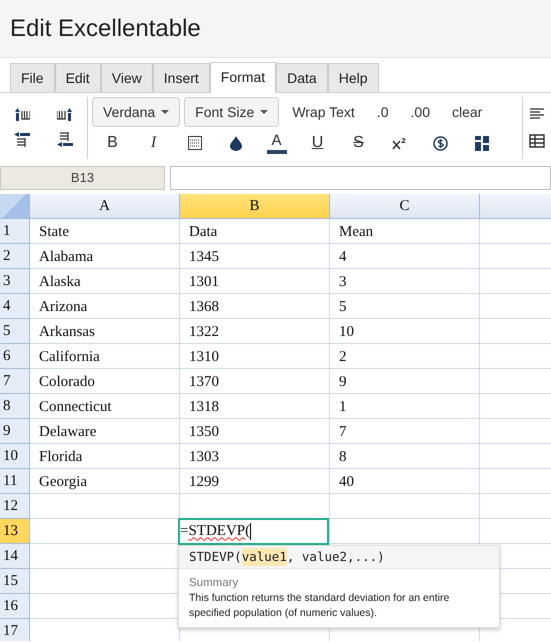  Describe the element at coordinates (253, 531) in the screenshot. I see `cell-editor: =STDEVP(` at that location.